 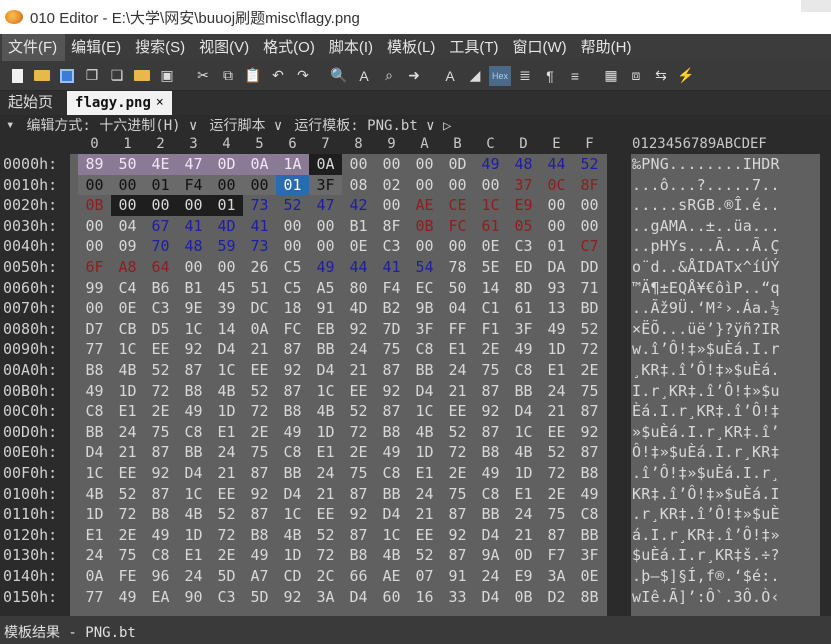 I want to click on hex-byte: D7, so click(x=94, y=329).